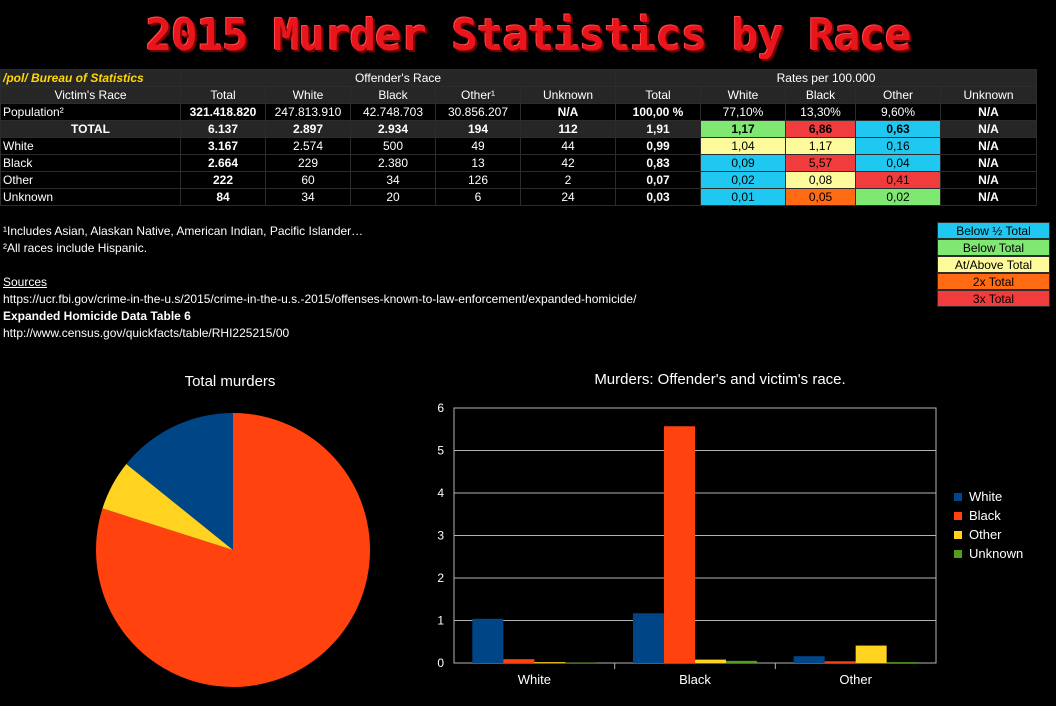  I want to click on x-tick-label: White, so click(534, 679).